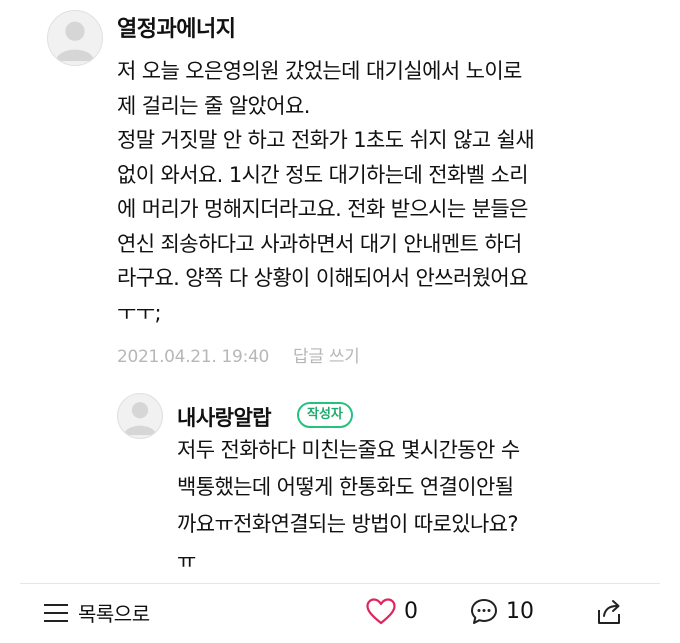  What do you see at coordinates (193, 357) in the screenshot?
I see `comment-timestamp: 2021.04.21. 19:40` at bounding box center [193, 357].